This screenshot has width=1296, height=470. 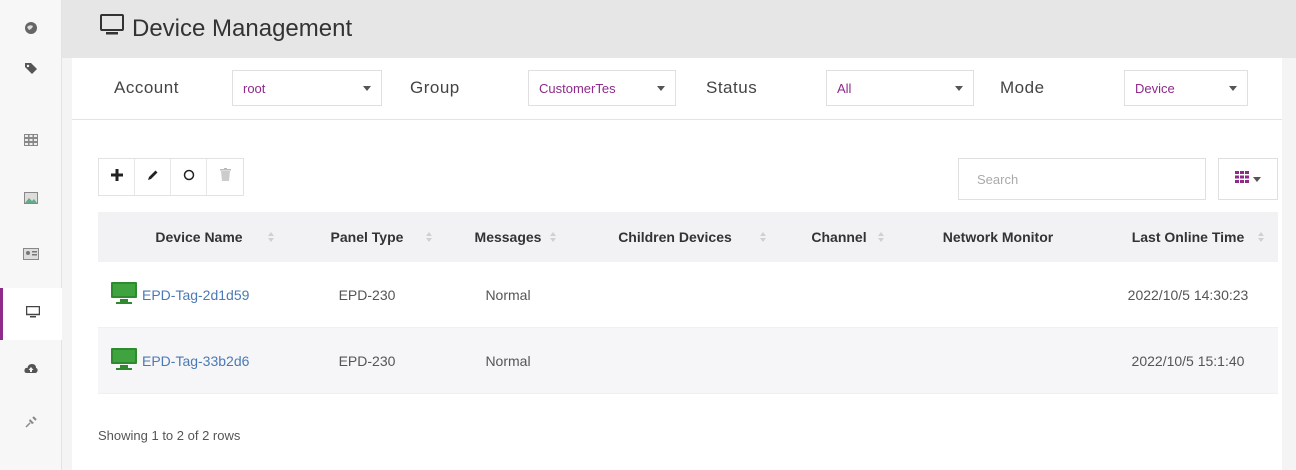 What do you see at coordinates (242, 28) in the screenshot?
I see `page-title-text: Device Management` at bounding box center [242, 28].